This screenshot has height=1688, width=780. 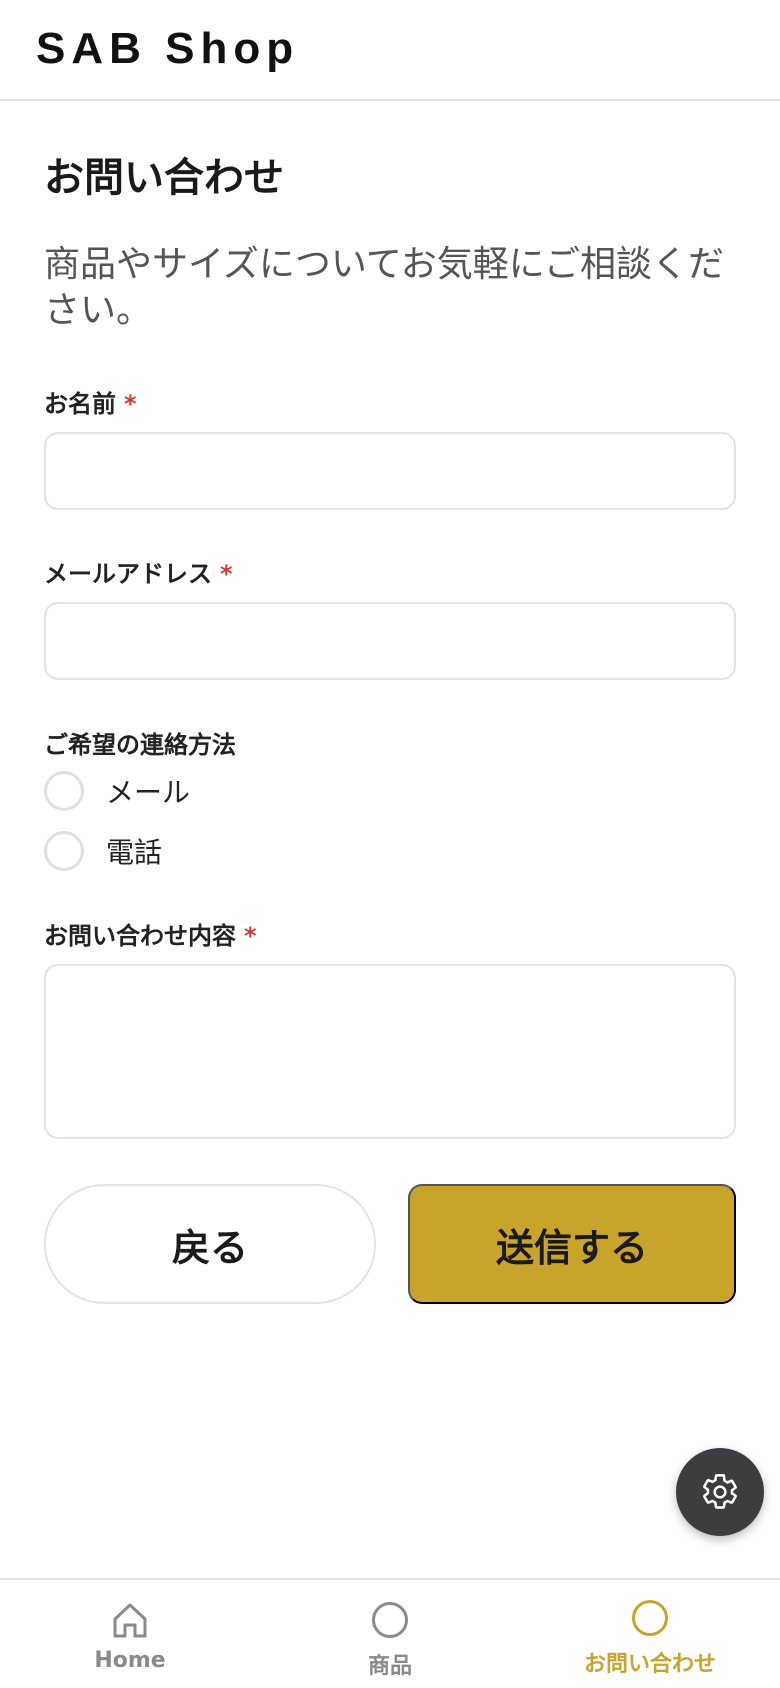 I want to click on nav-label-home: Home, so click(x=130, y=1660).